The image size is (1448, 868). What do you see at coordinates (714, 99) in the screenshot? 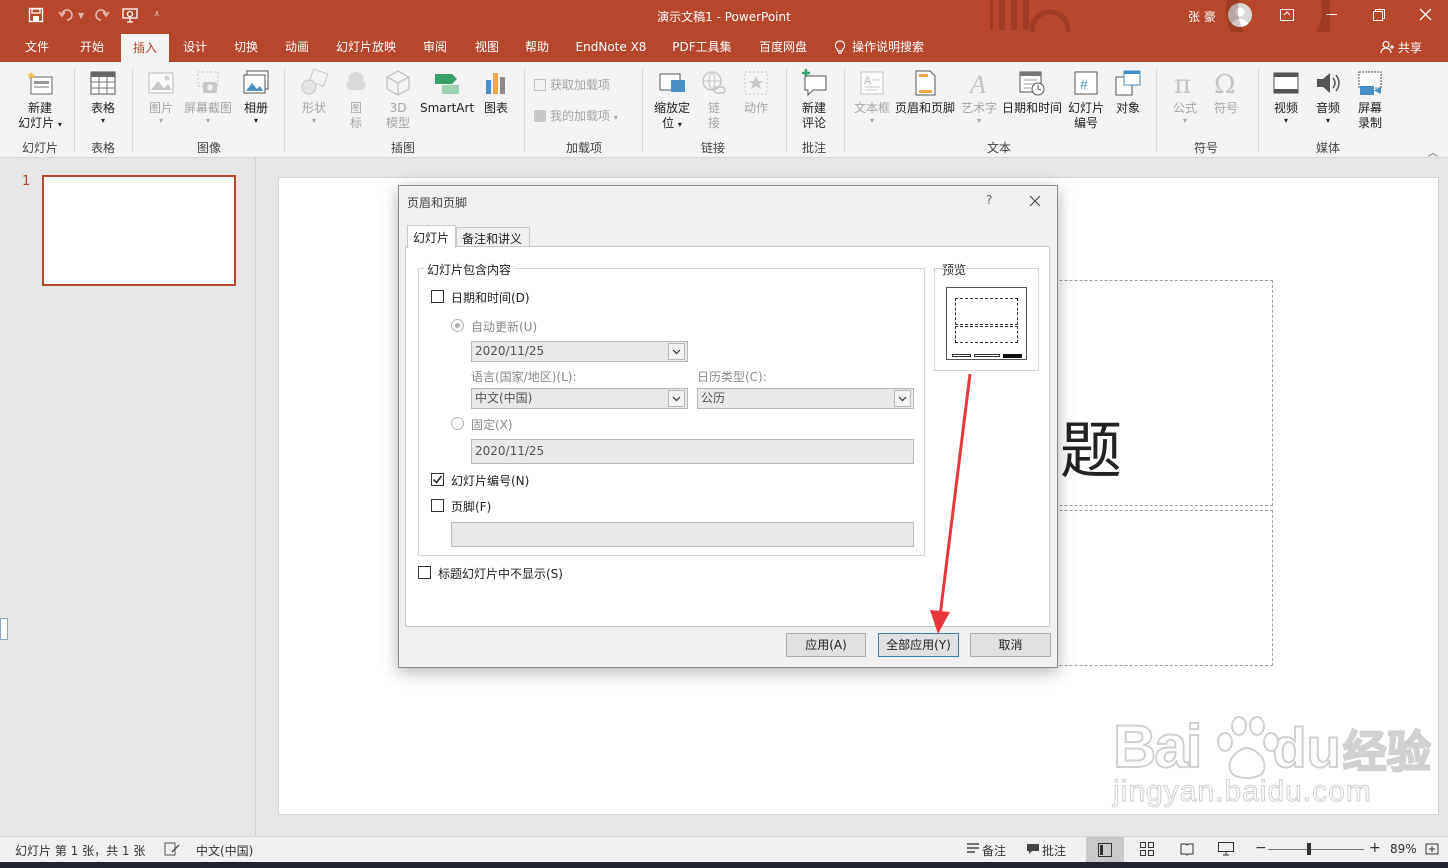
I see `link-button: 链接` at bounding box center [714, 99].